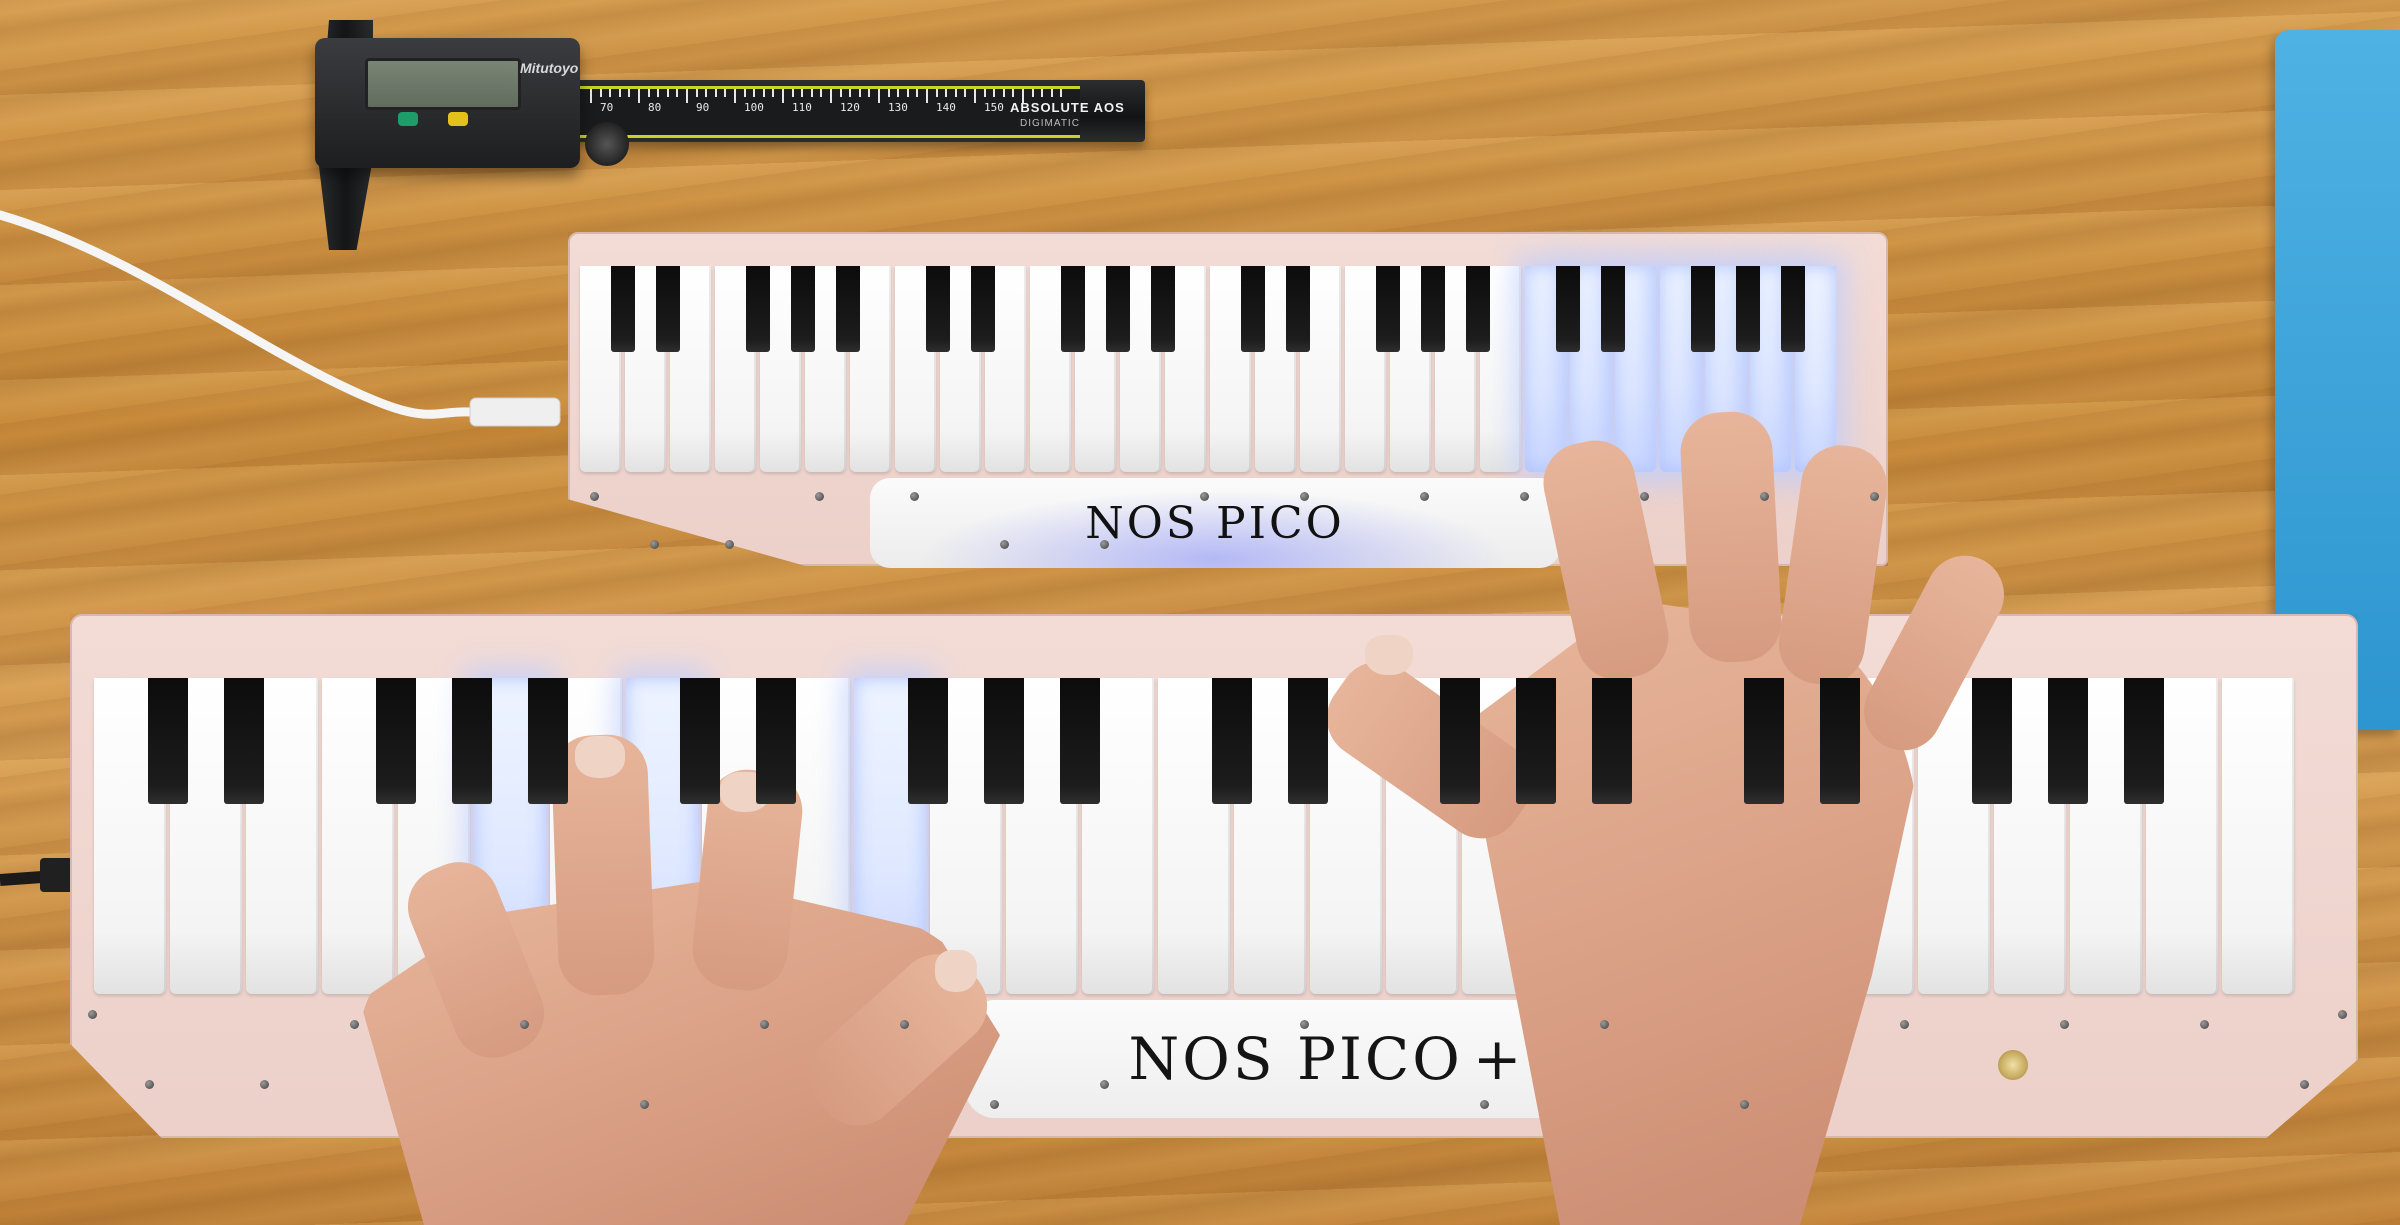  Describe the element at coordinates (1389, 655) in the screenshot. I see `right-thumb-nail` at that location.